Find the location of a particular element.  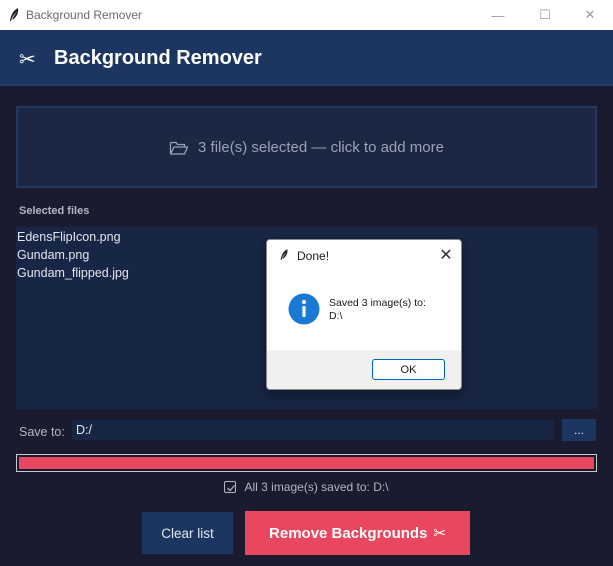

dialog-message-line2: D:\ is located at coordinates (336, 316).